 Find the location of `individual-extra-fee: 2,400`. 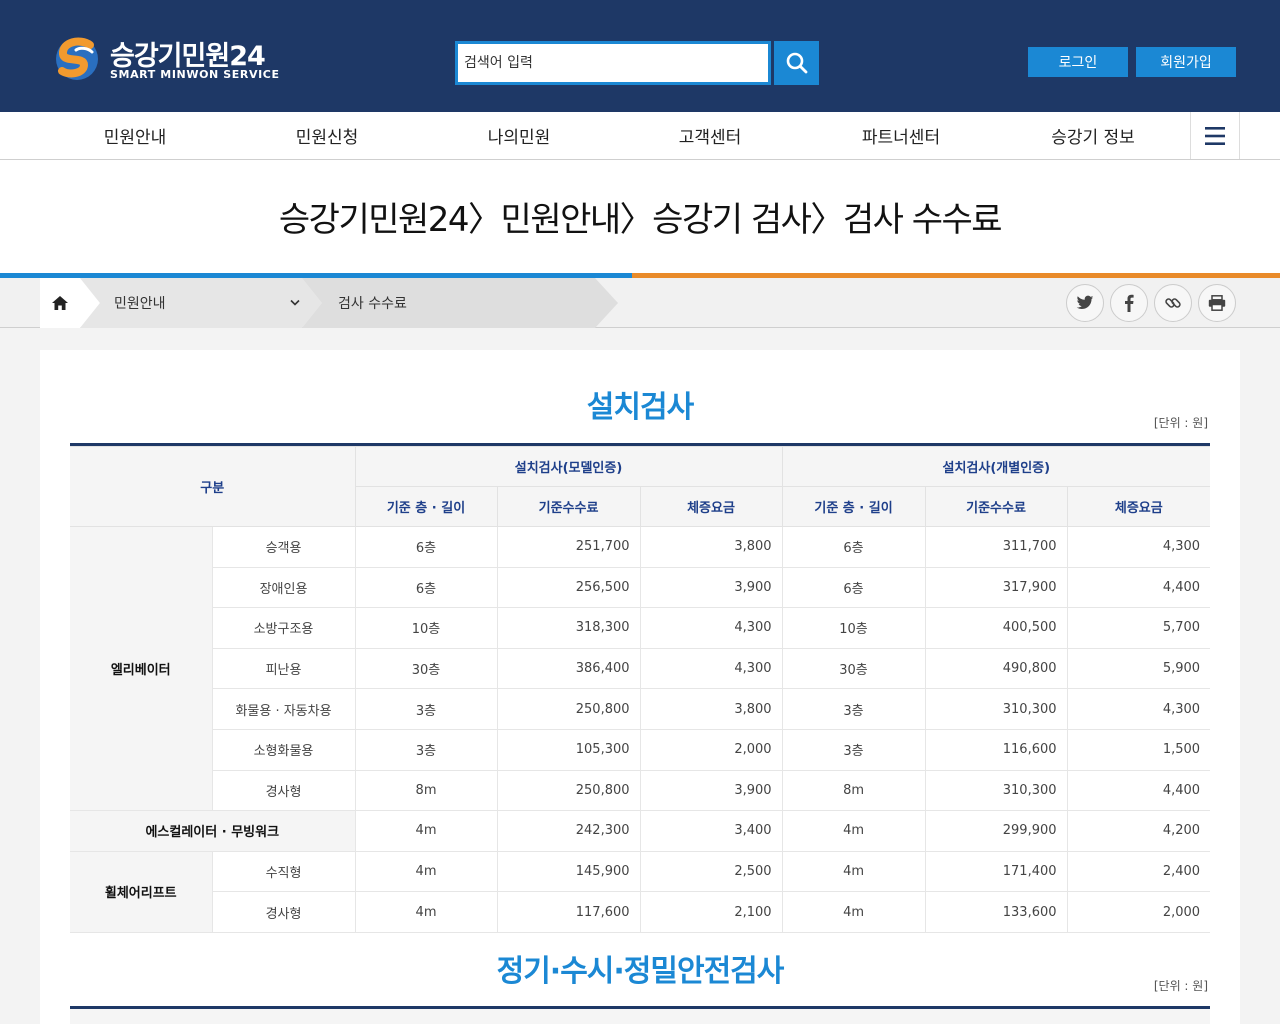

individual-extra-fee: 2,400 is located at coordinates (1138, 871).